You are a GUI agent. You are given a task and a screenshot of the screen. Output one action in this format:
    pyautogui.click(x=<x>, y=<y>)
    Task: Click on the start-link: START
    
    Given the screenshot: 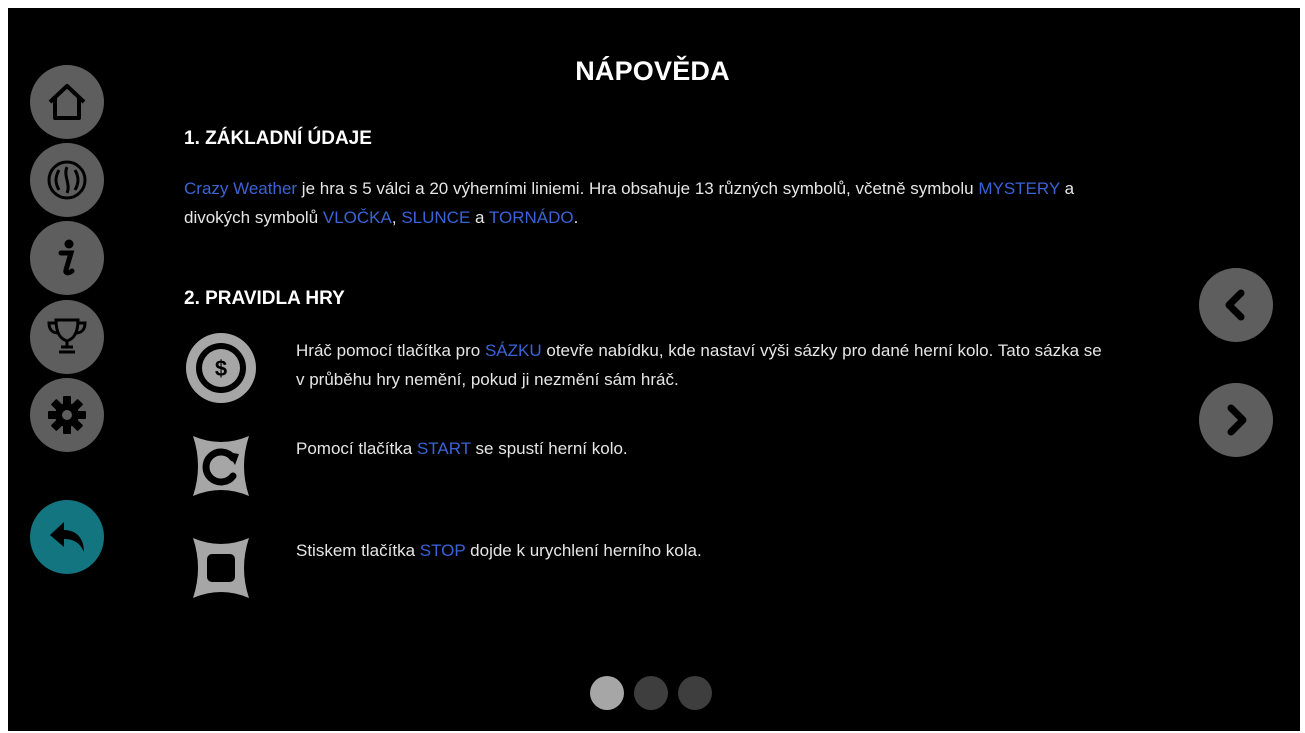 What is the action you would take?
    pyautogui.click(x=443, y=448)
    